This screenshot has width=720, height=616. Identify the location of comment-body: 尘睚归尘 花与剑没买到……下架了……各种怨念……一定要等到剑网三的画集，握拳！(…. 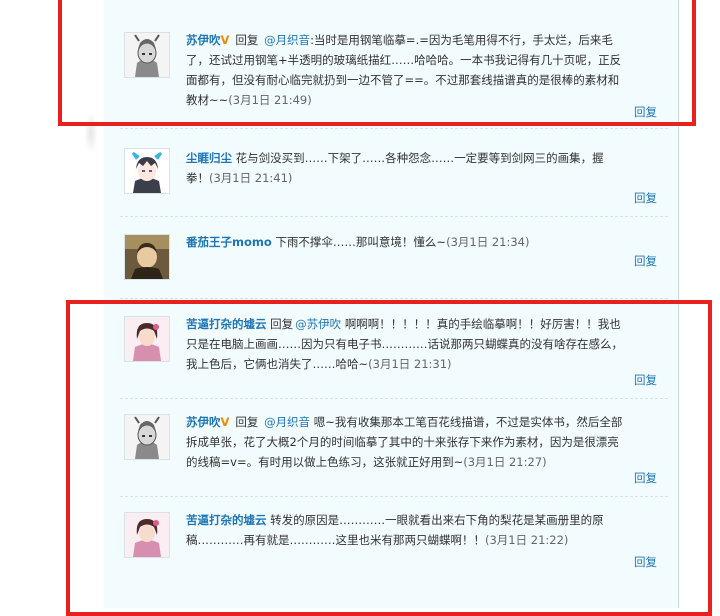
(406, 168).